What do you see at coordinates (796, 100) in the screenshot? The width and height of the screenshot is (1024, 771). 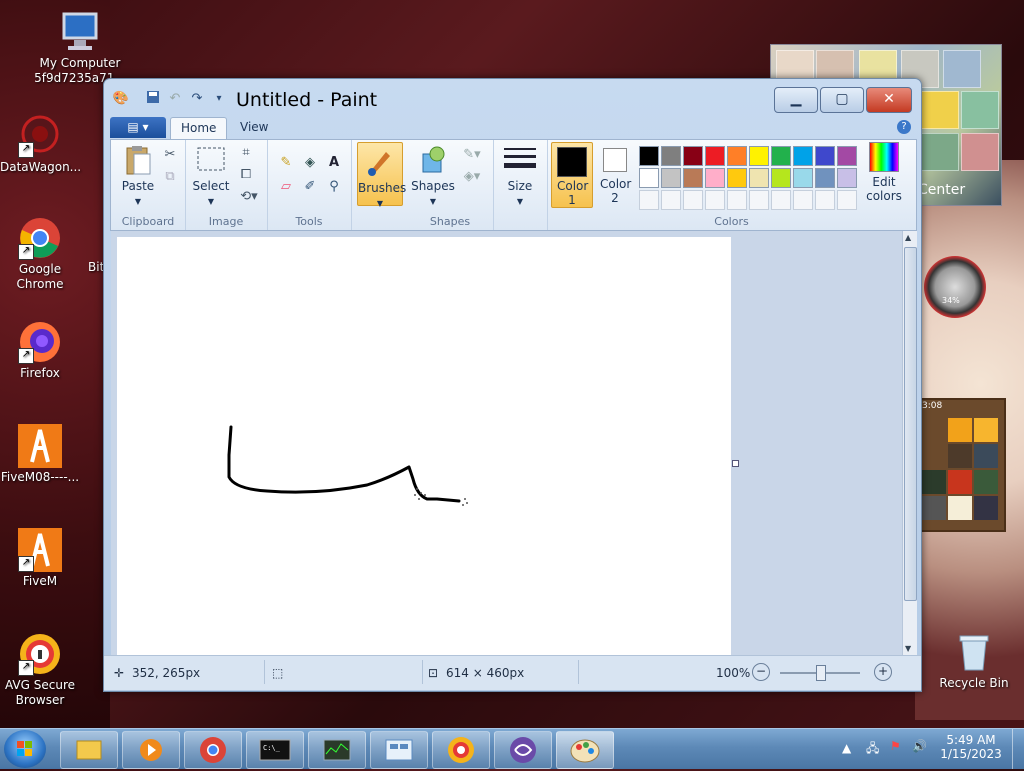 I see `minimize-button: ▁` at bounding box center [796, 100].